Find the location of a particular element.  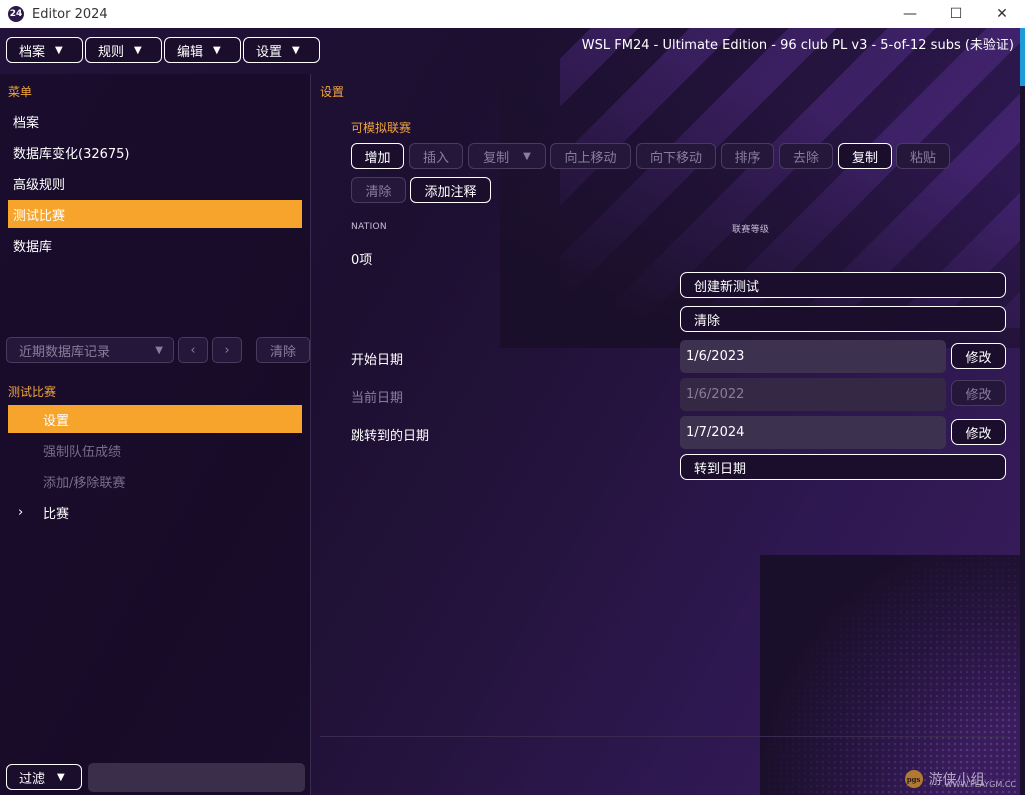

filter-label: 过滤 is located at coordinates (32, 779).